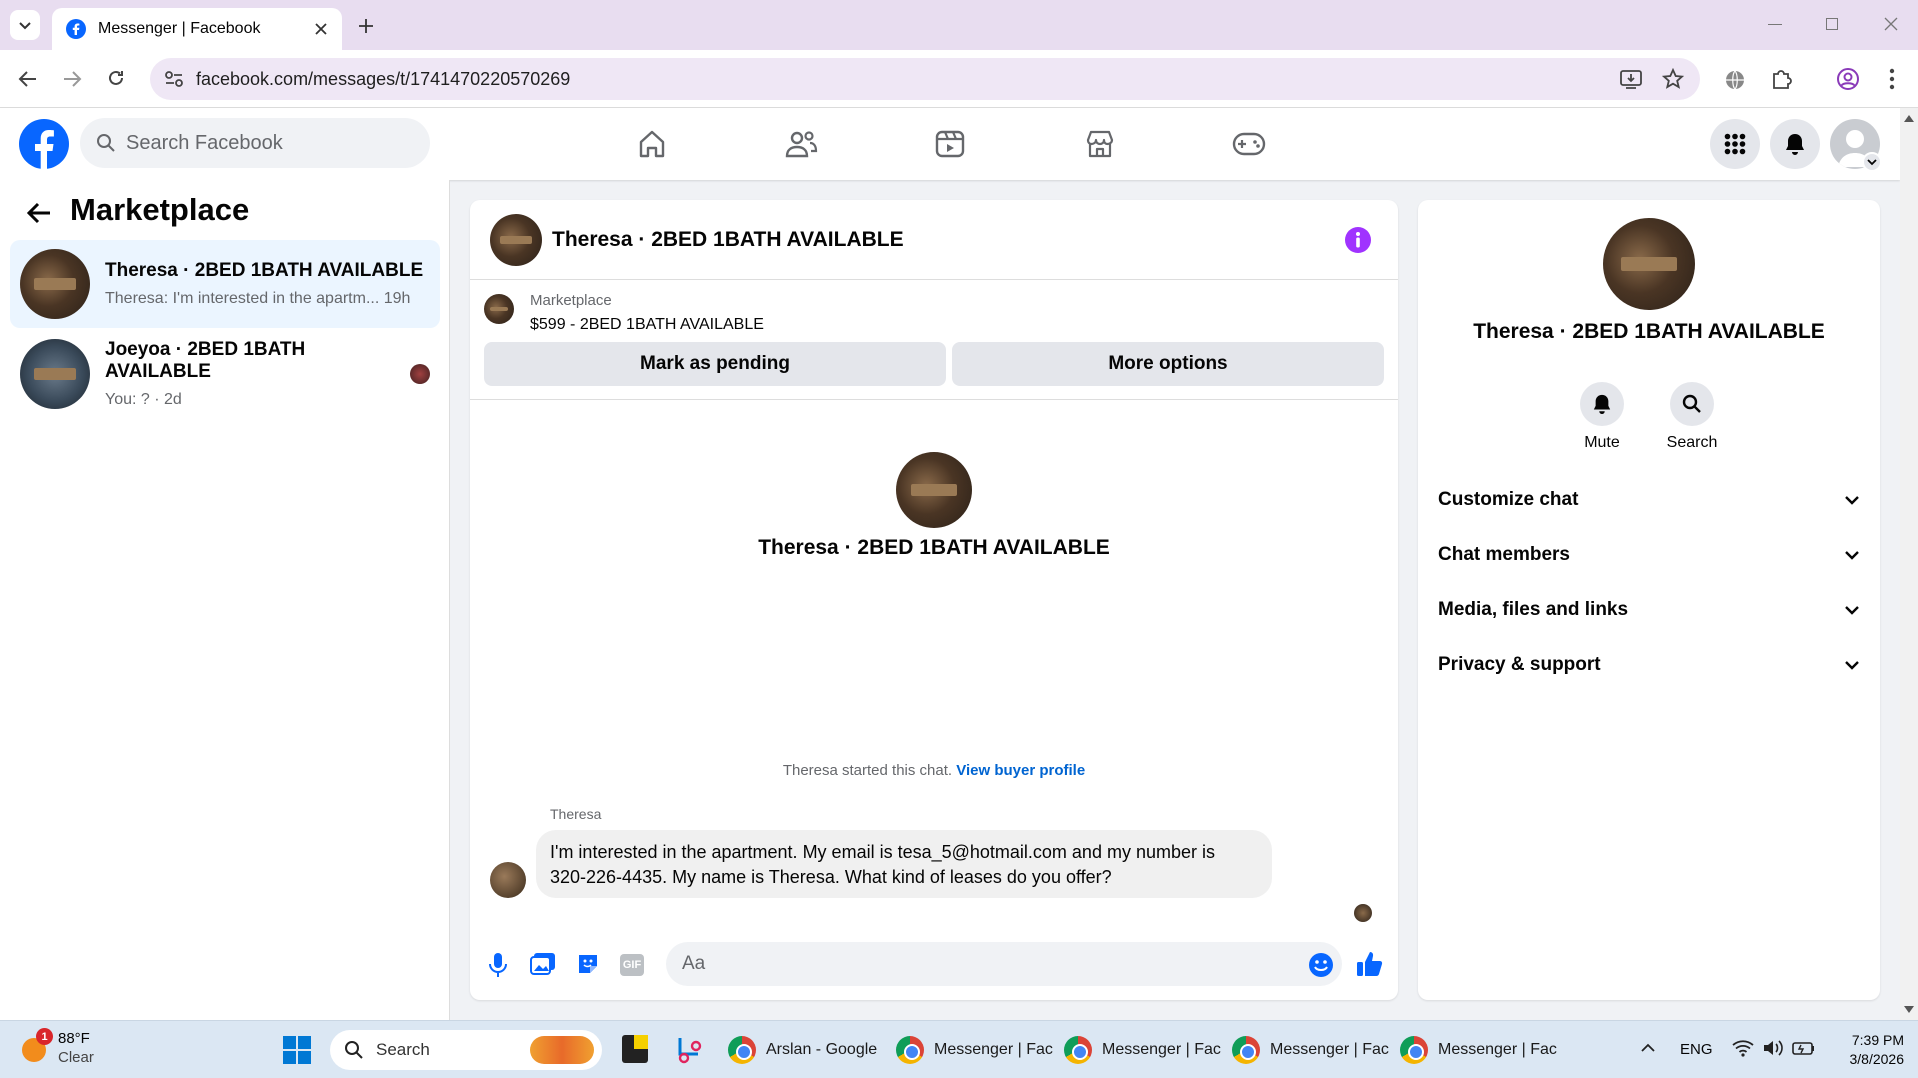 This screenshot has width=1918, height=1078. I want to click on section-label: Privacy & support, so click(1519, 664).